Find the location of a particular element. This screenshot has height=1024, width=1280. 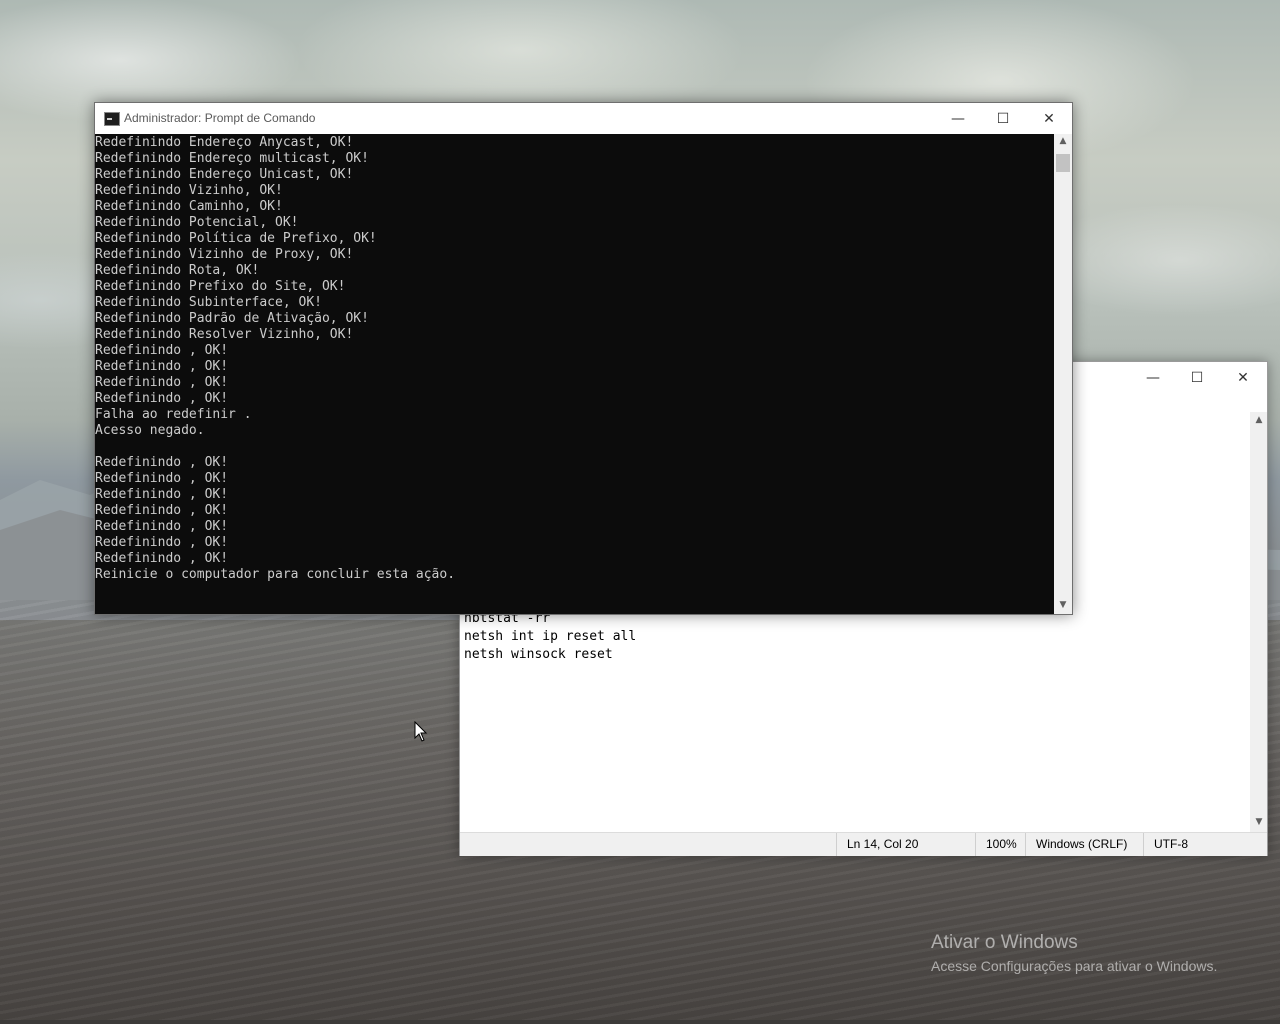

cmd-output-line: Acesso negado. is located at coordinates (150, 430).